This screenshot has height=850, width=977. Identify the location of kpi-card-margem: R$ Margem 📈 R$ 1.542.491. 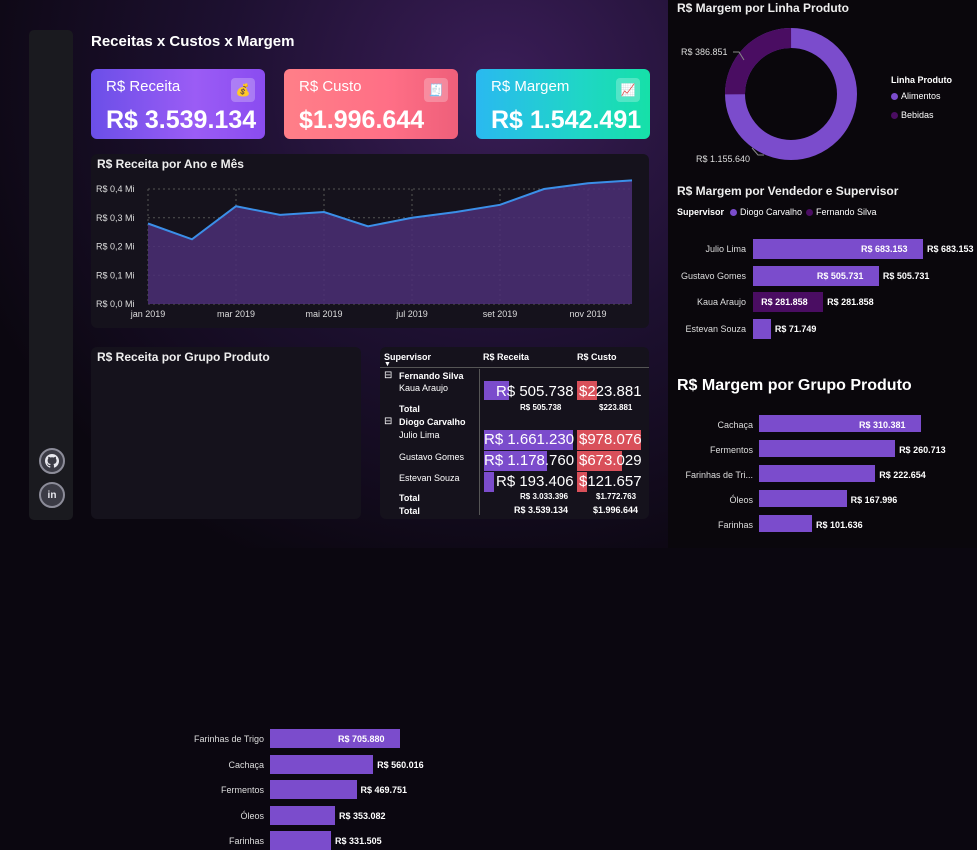
(563, 104).